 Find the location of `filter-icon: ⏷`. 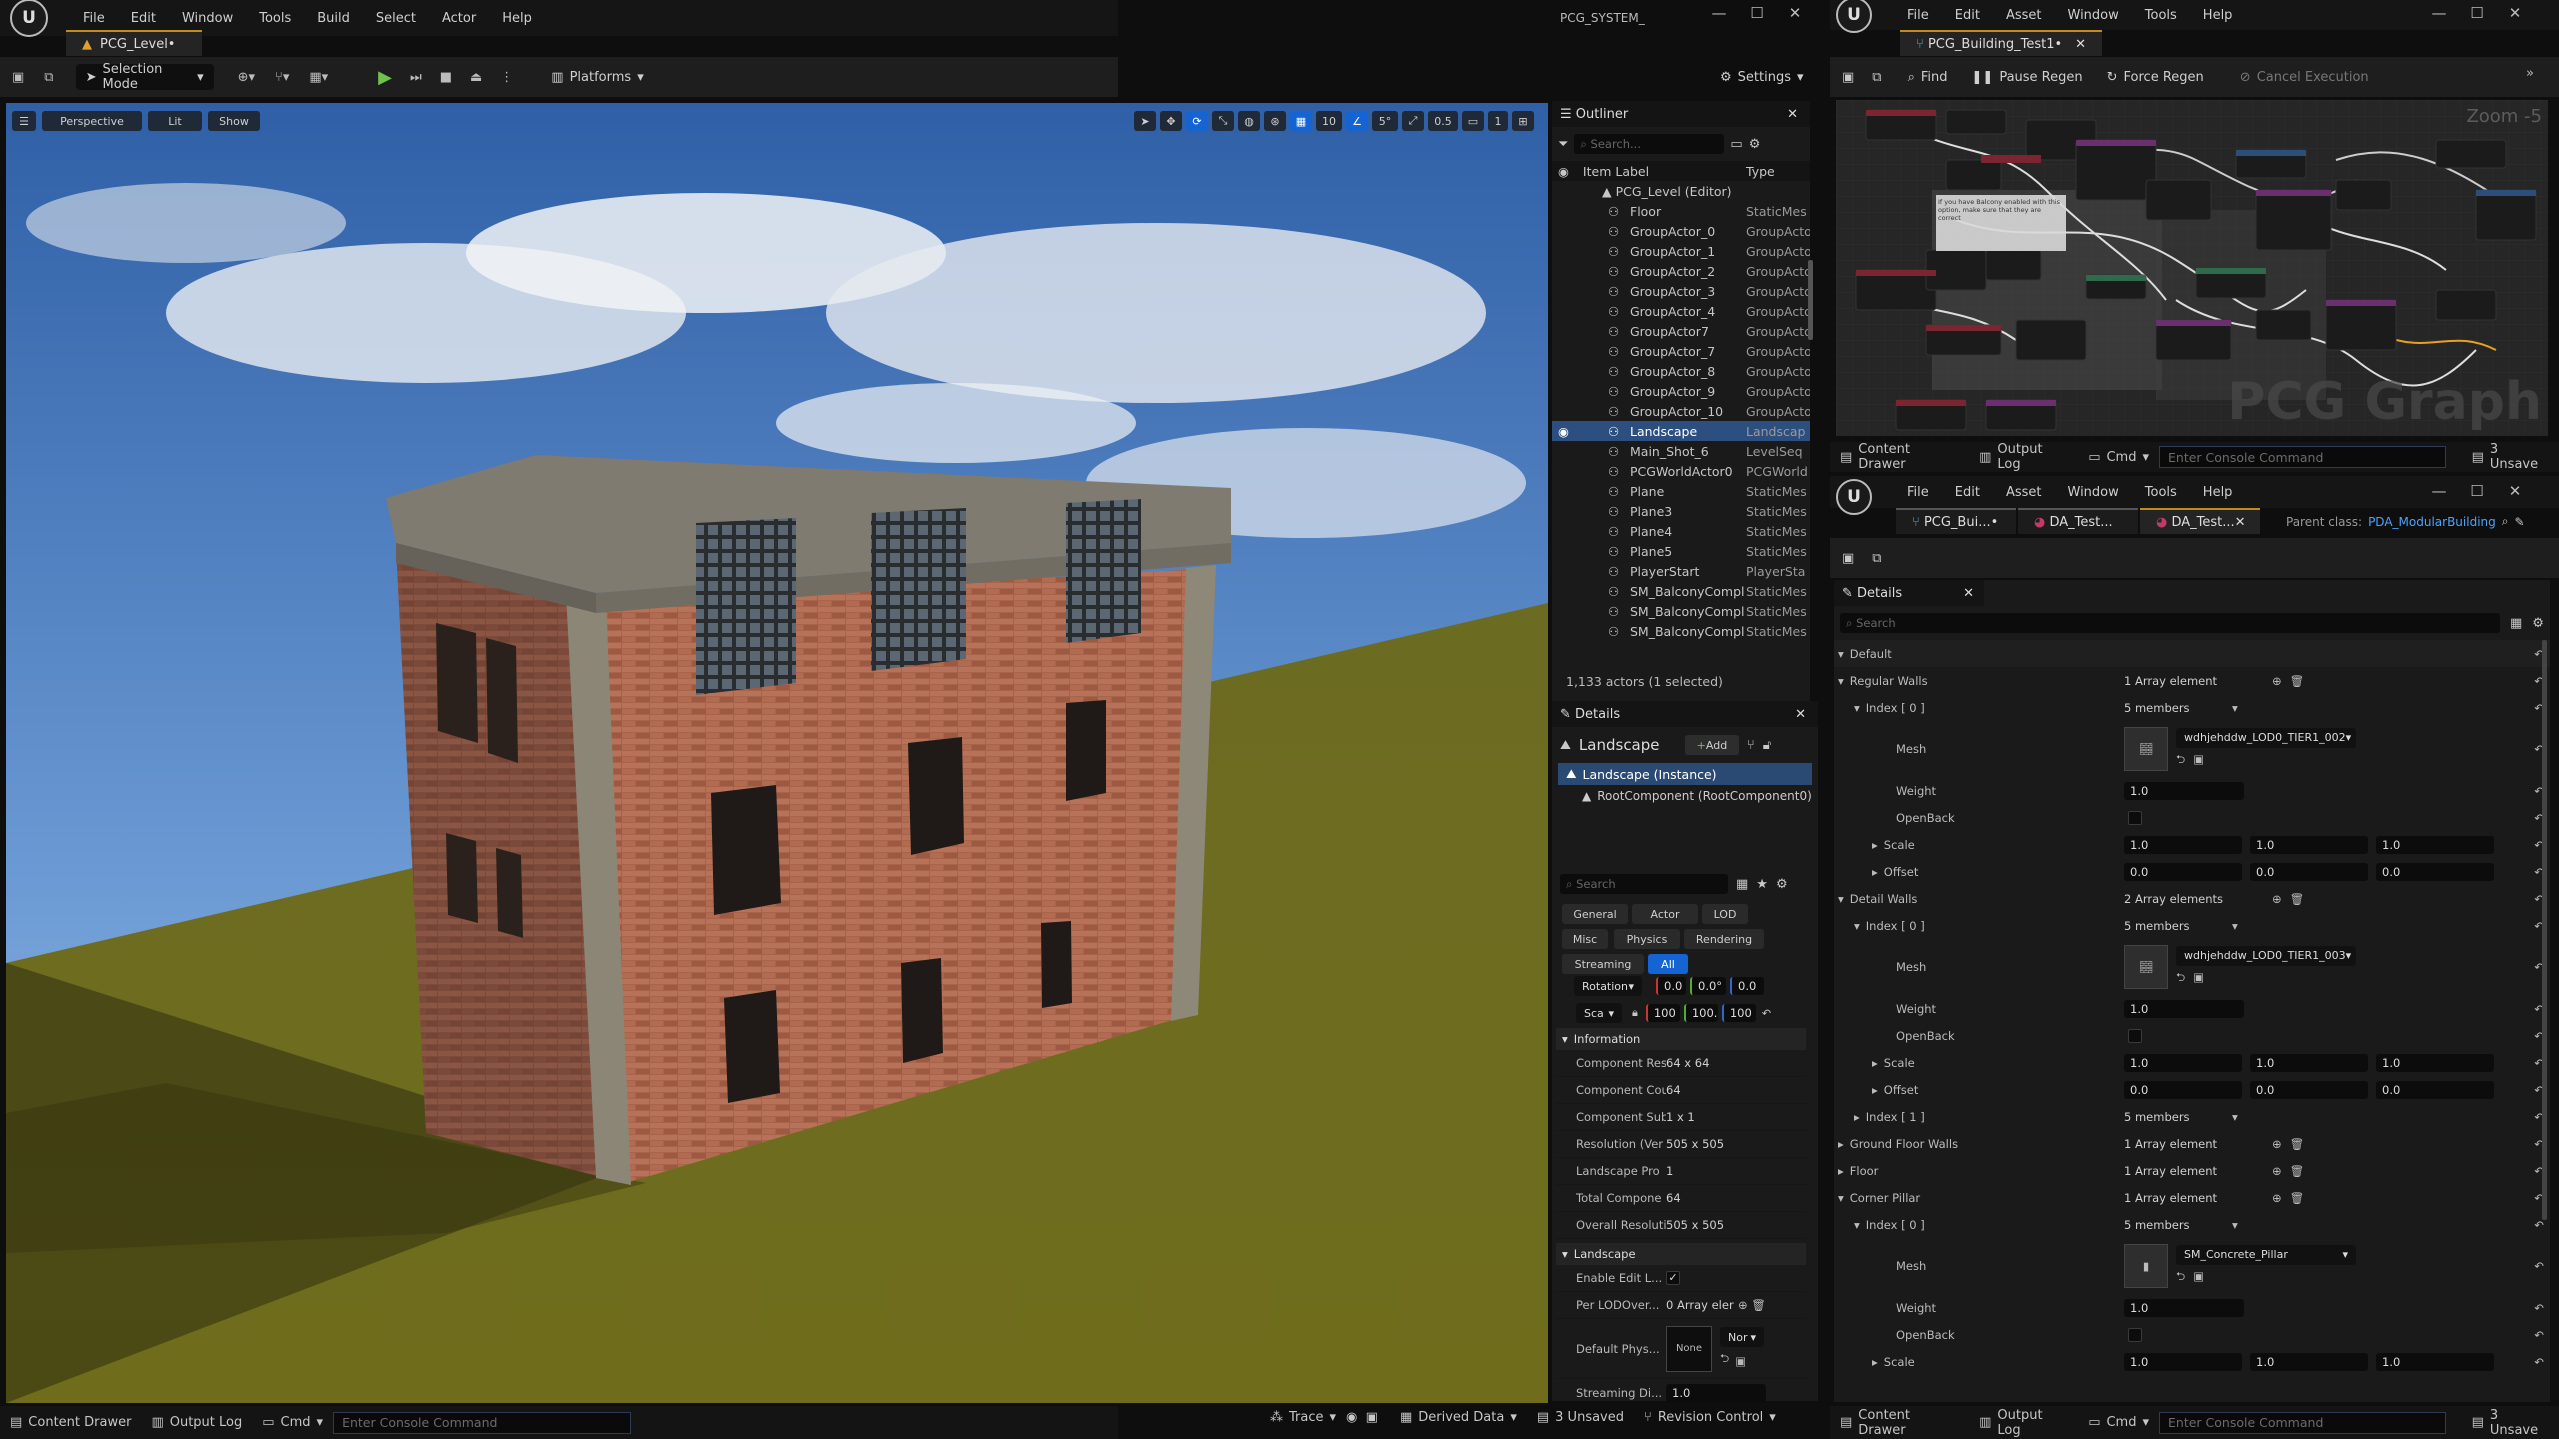

filter-icon: ⏷ is located at coordinates (1563, 144).